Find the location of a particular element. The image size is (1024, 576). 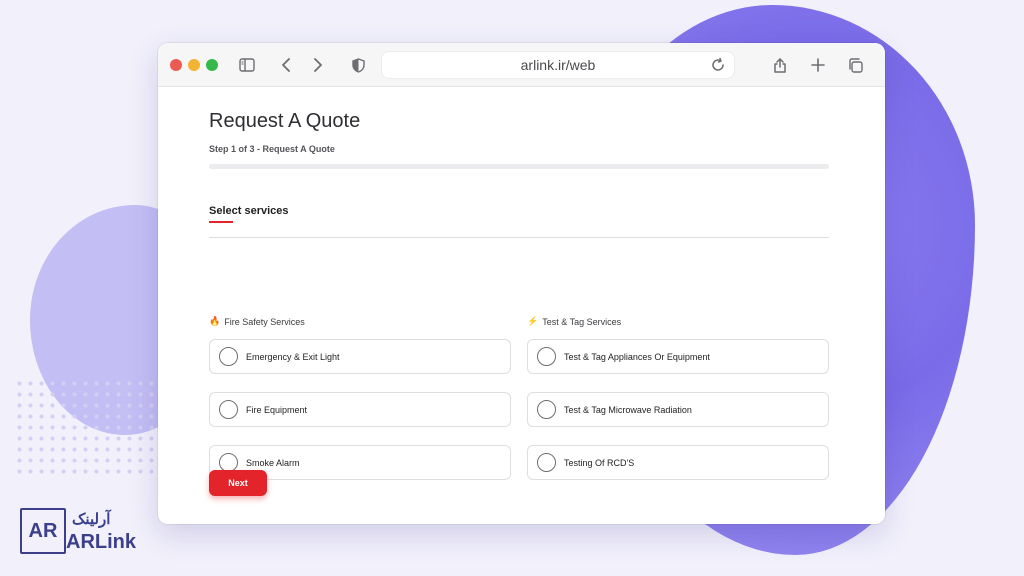

share-icon is located at coordinates (780, 65).